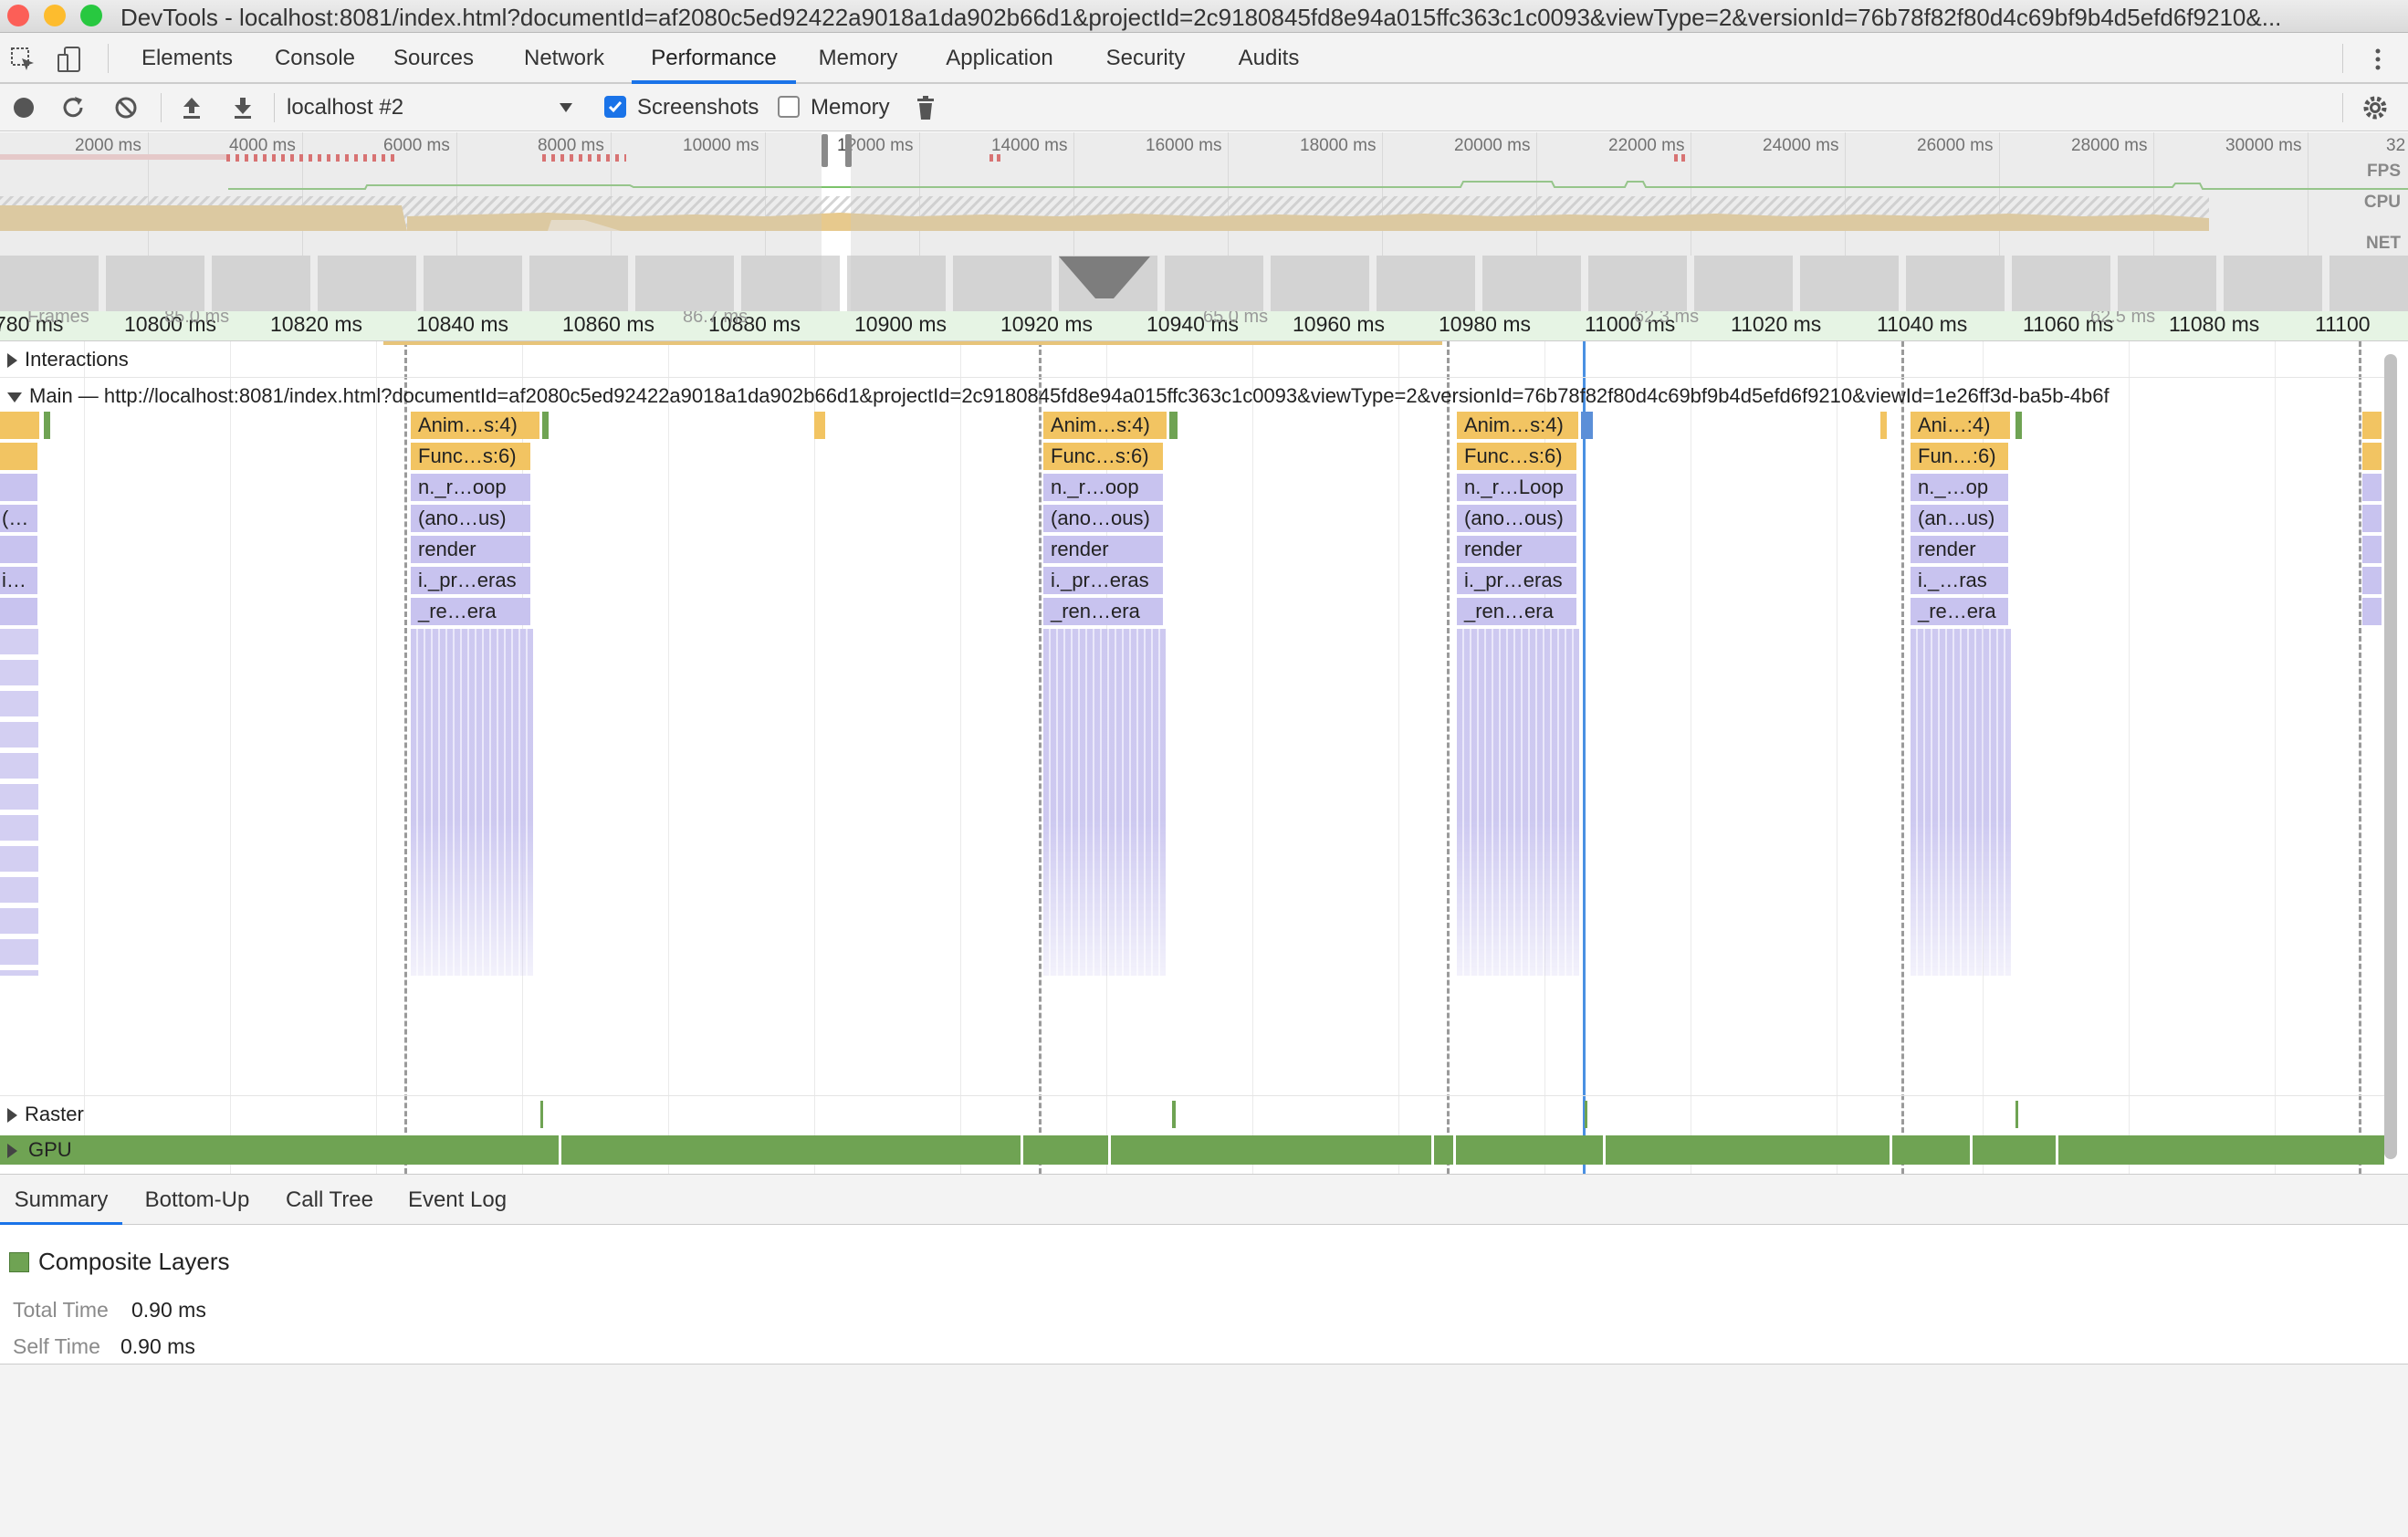  I want to click on more-options-icon, so click(2378, 59).